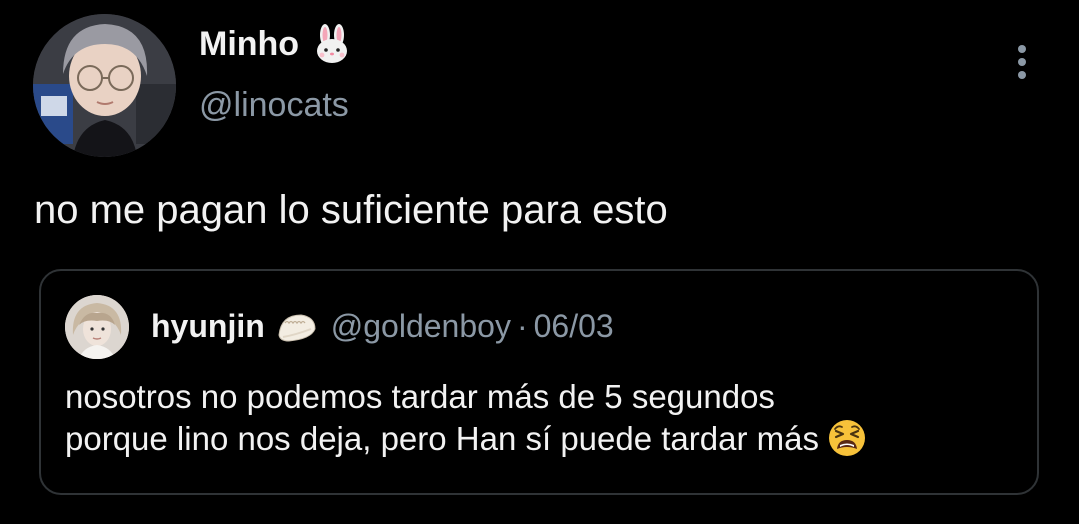 This screenshot has width=1079, height=524. Describe the element at coordinates (104, 85) in the screenshot. I see `author-avatar` at that location.